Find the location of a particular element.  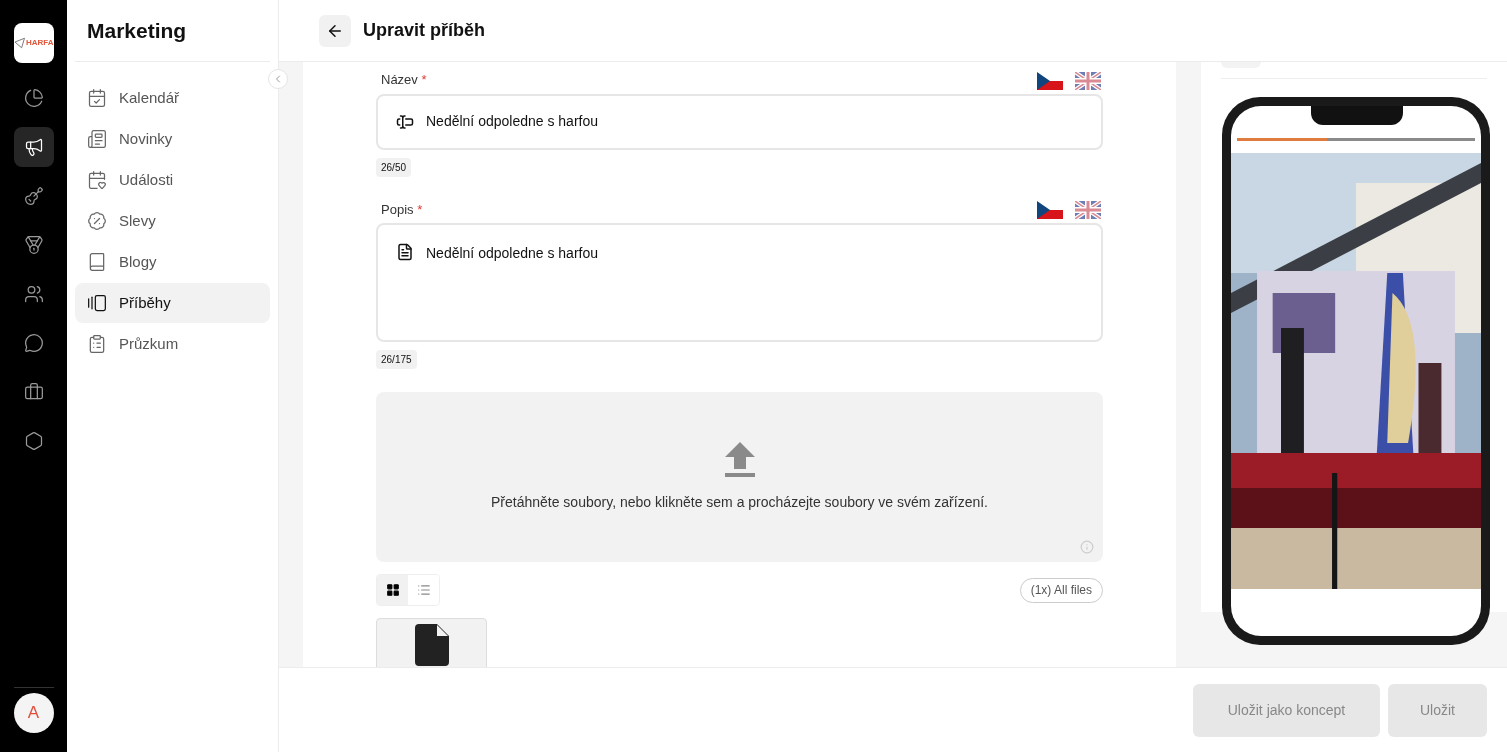

clipboard-icon is located at coordinates (97, 344).